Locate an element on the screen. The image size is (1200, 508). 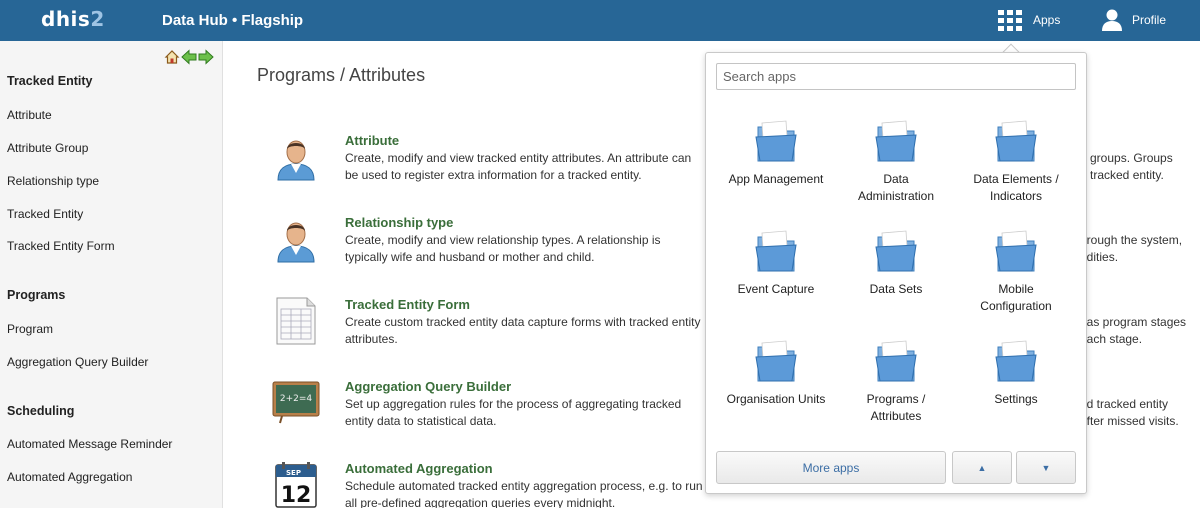
profile-label: Profile is located at coordinates (1149, 20).